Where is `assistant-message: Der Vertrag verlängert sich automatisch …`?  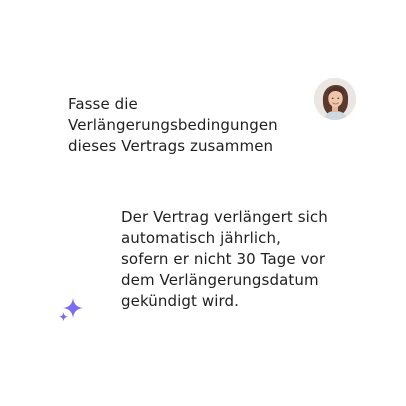 assistant-message: Der Vertrag verlängert sich automatisch … is located at coordinates (224, 259).